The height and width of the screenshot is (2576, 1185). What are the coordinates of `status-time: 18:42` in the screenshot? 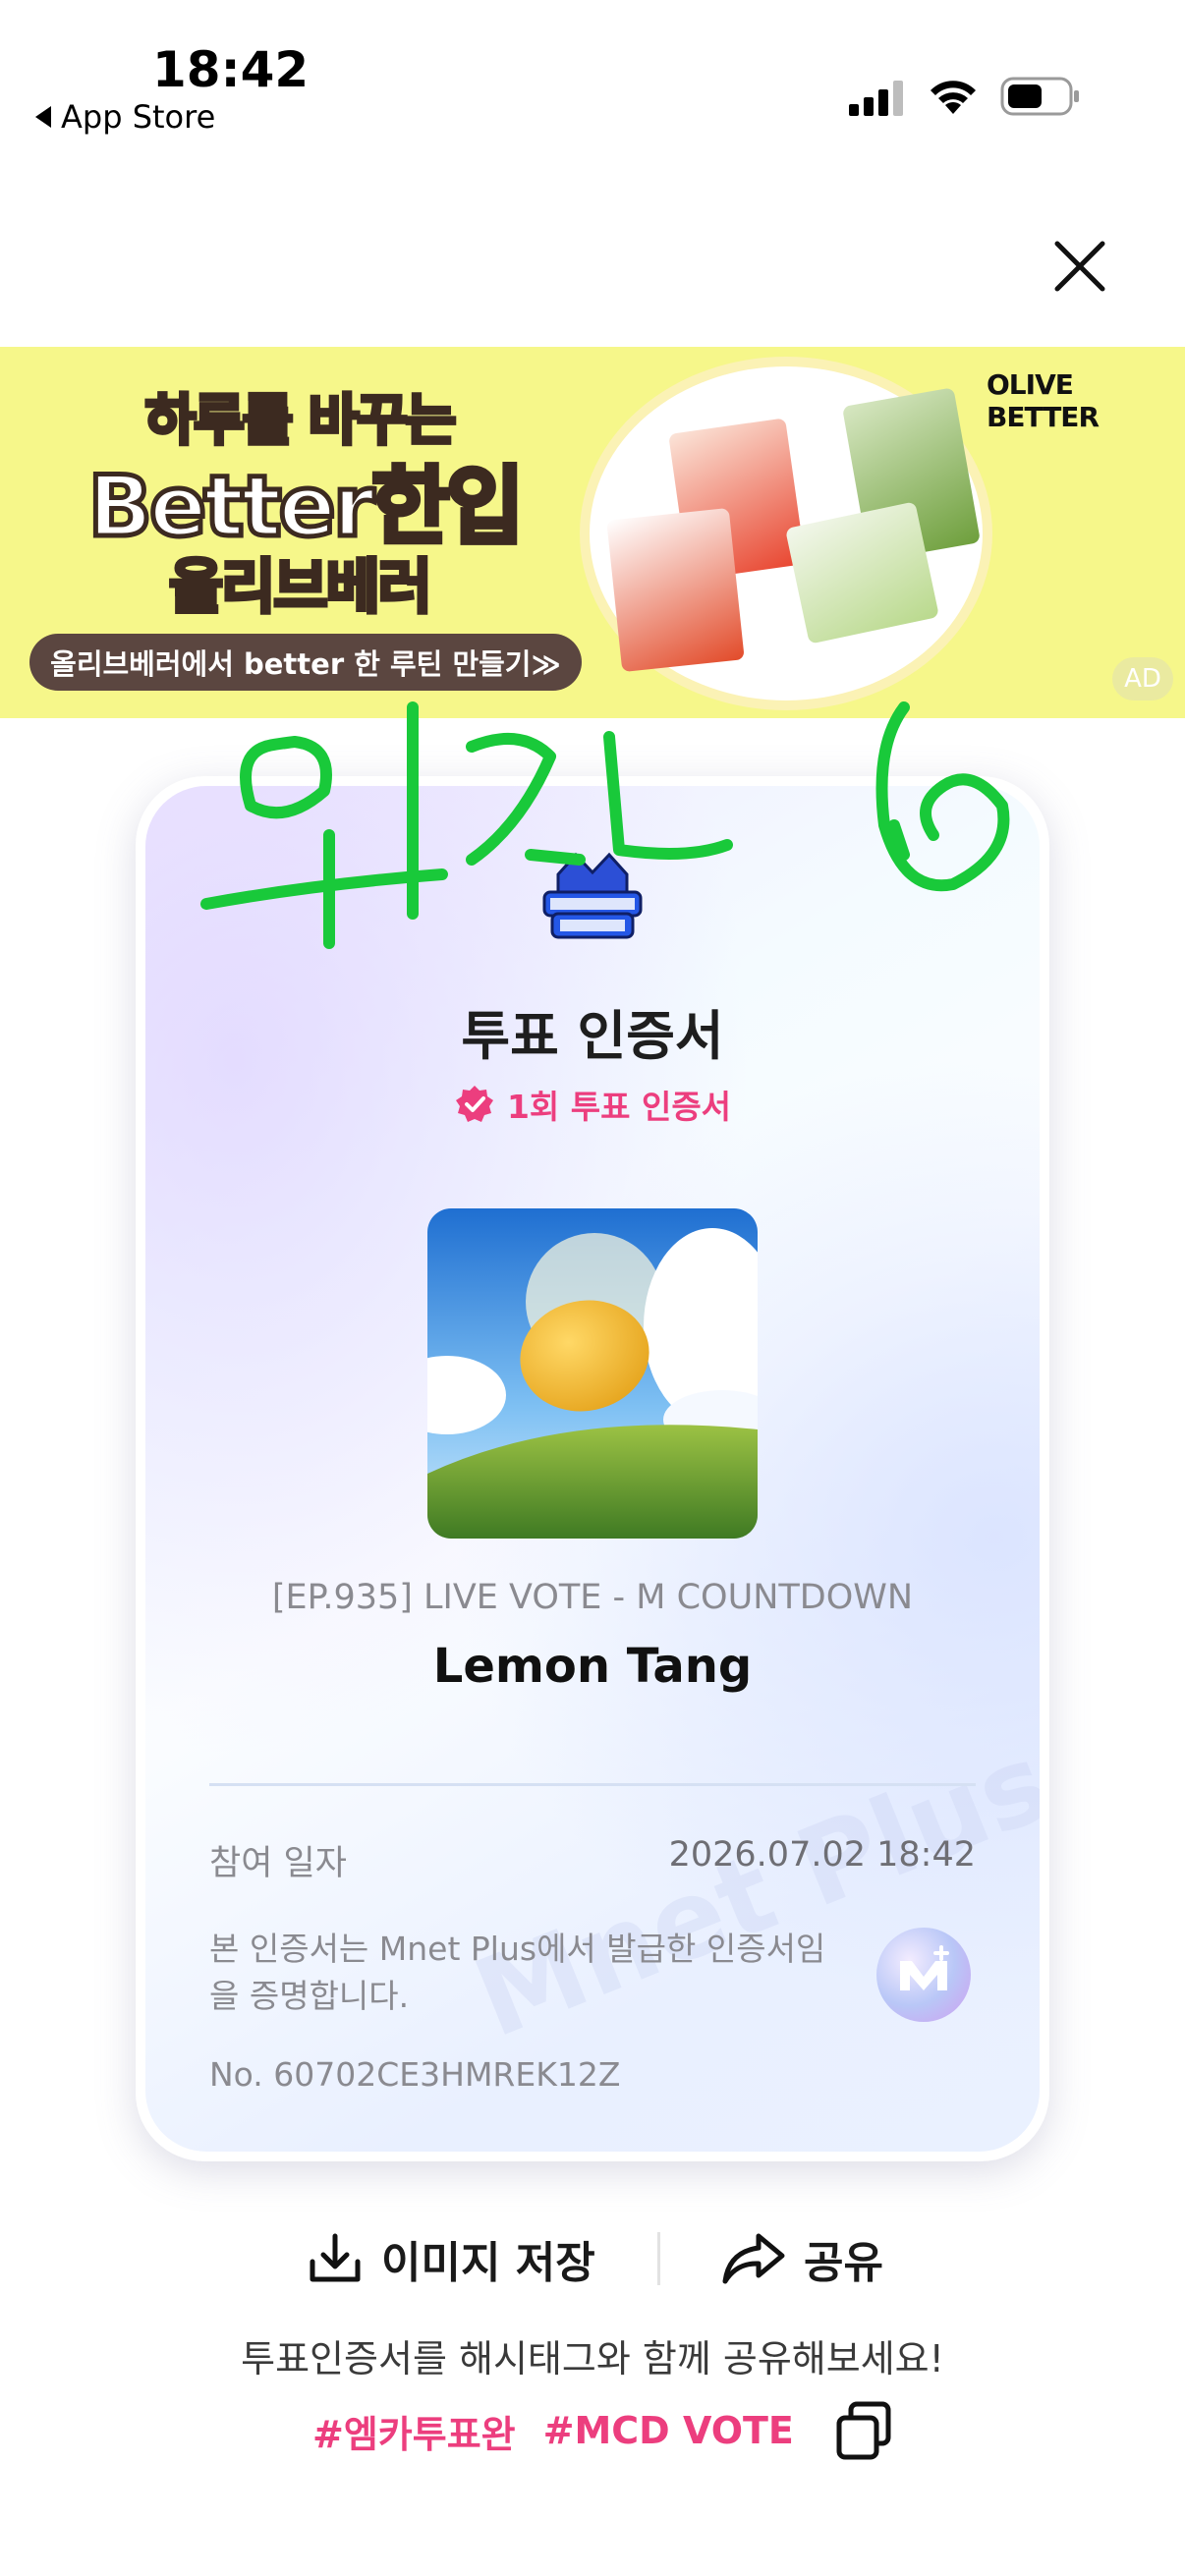 It's located at (231, 69).